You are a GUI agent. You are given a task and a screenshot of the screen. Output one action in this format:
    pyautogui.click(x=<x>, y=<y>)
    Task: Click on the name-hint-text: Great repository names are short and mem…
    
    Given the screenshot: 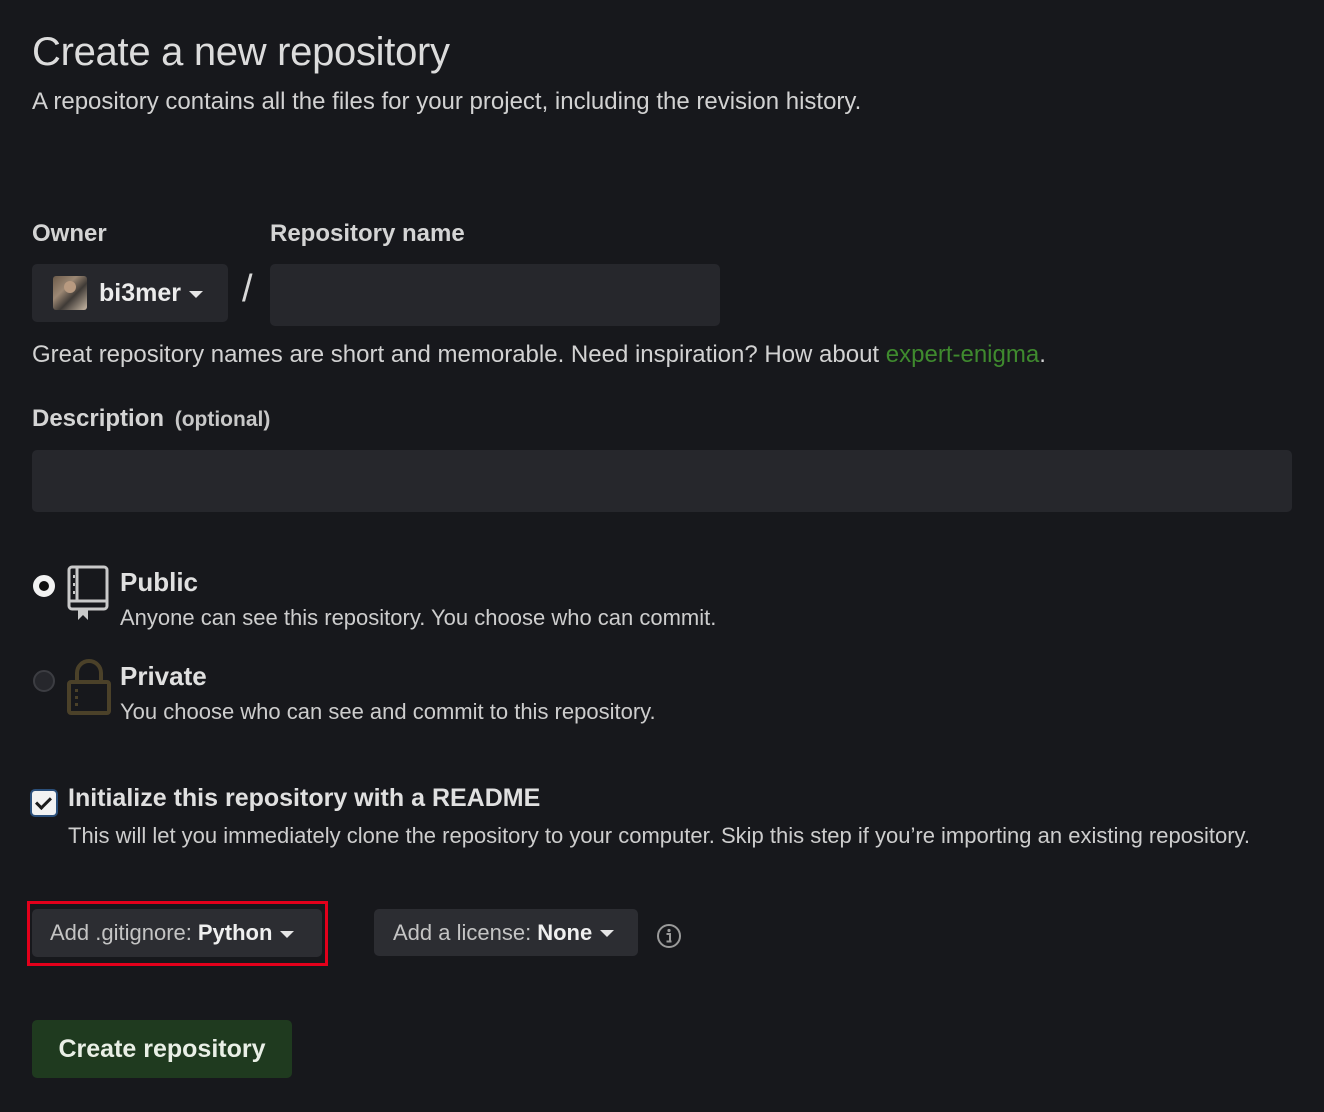 What is the action you would take?
    pyautogui.click(x=459, y=354)
    